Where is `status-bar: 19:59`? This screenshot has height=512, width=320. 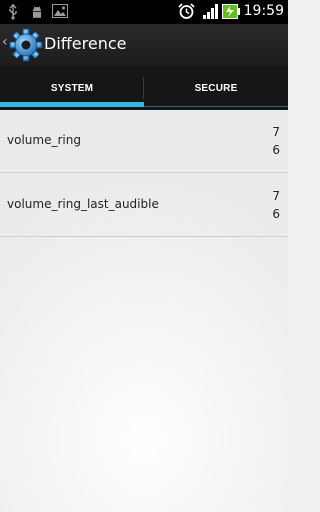 status-bar: 19:59 is located at coordinates (144, 12).